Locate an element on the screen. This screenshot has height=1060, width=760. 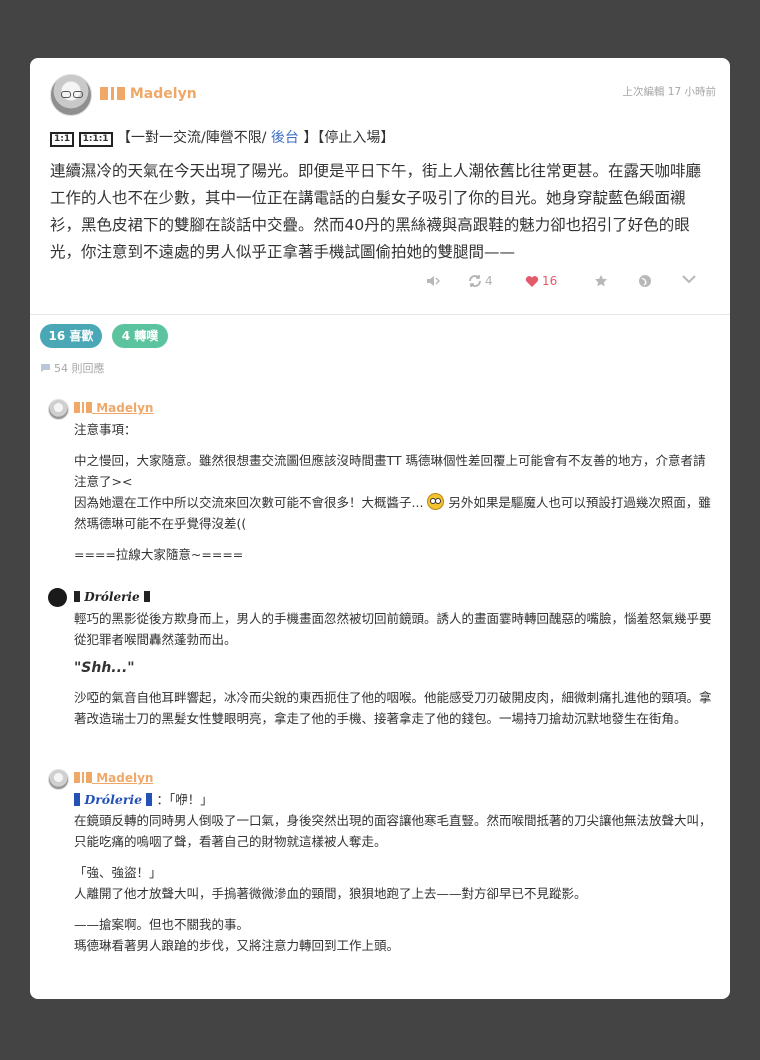
replies-count-text: 54 則回應 is located at coordinates (79, 368).